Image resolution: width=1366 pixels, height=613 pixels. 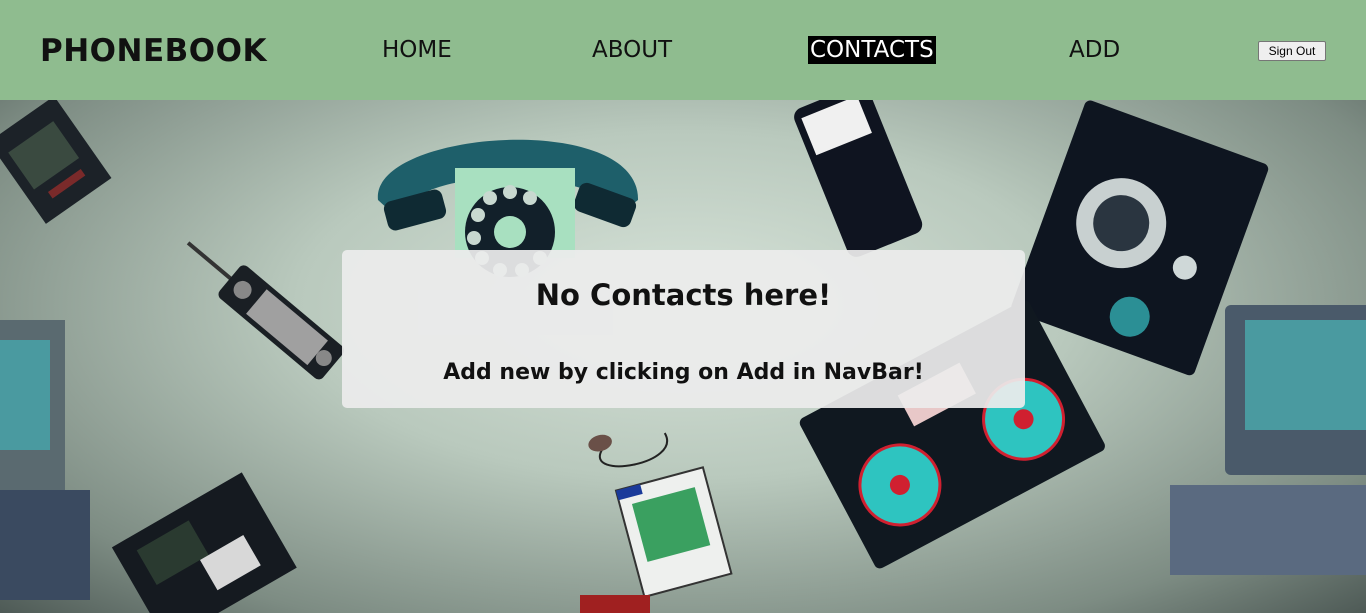 I want to click on vhs-tape-illustration, so click(x=204, y=542).